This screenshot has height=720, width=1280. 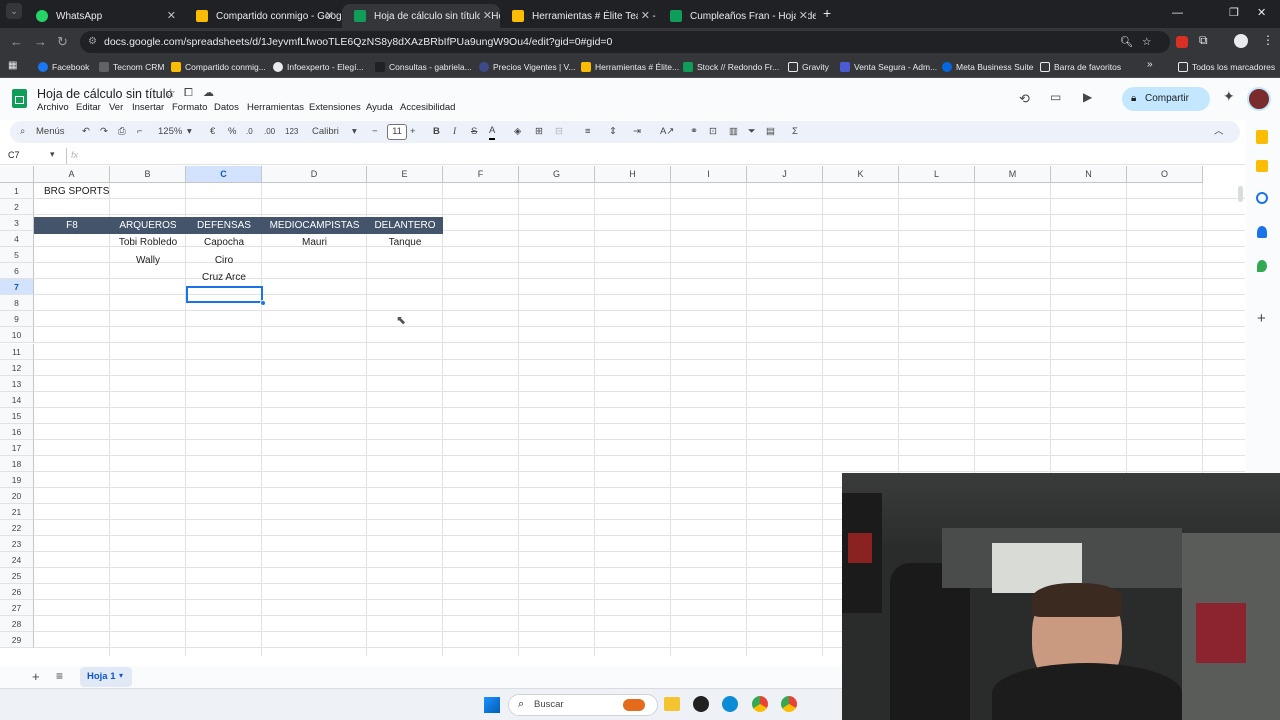 I want to click on italic-button: I, so click(x=454, y=132).